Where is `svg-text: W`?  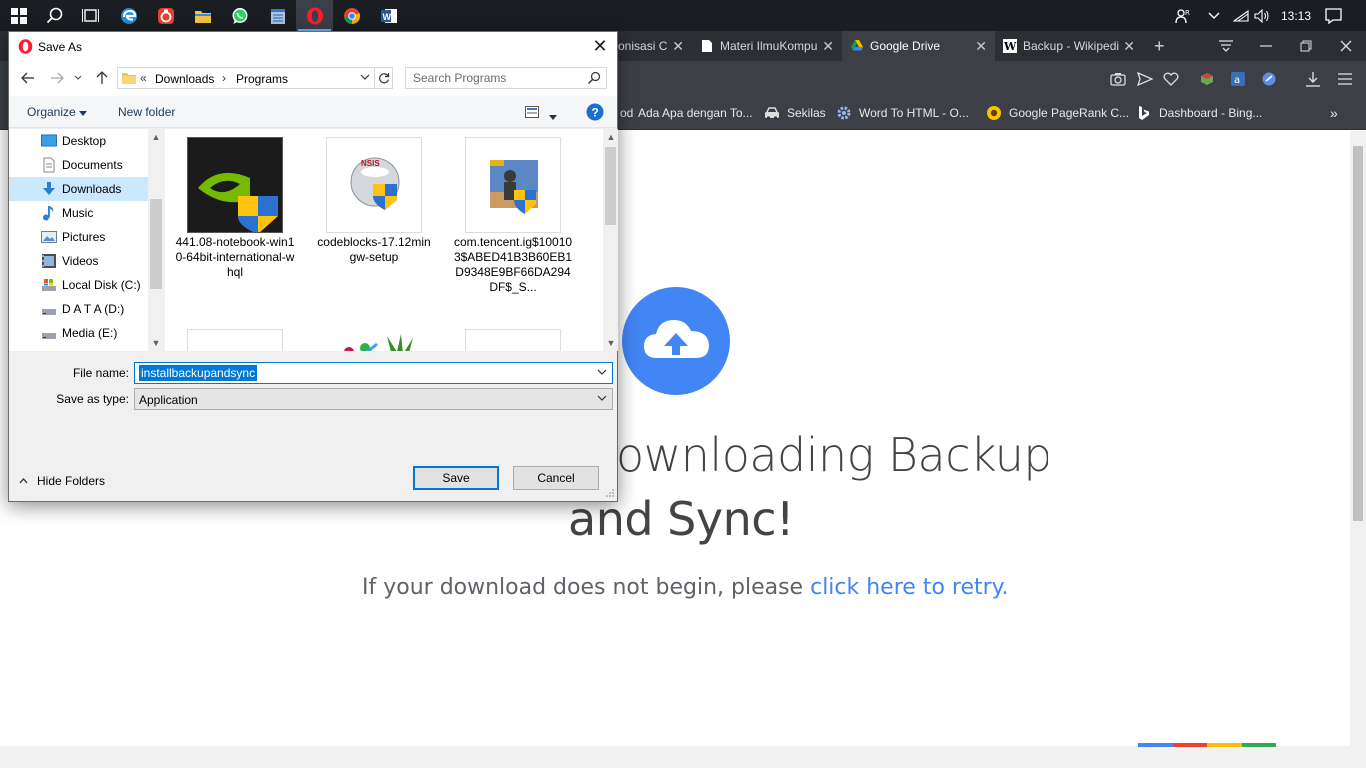 svg-text: W is located at coordinates (1010, 46).